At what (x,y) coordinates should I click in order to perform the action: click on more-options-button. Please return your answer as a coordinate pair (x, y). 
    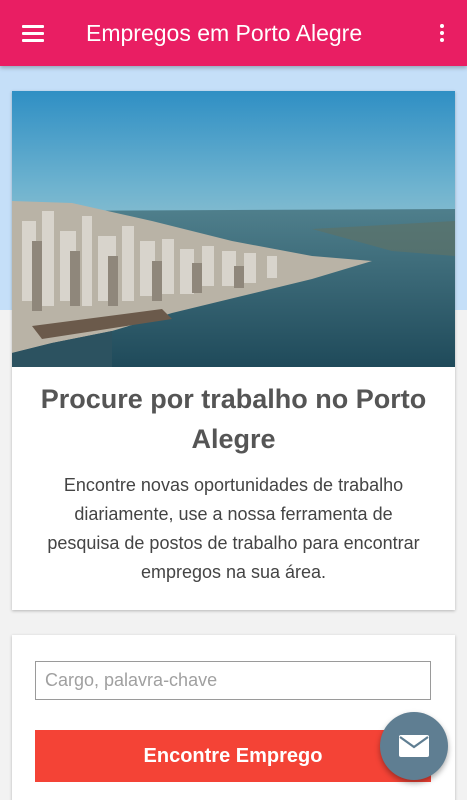
    Looking at the image, I should click on (442, 33).